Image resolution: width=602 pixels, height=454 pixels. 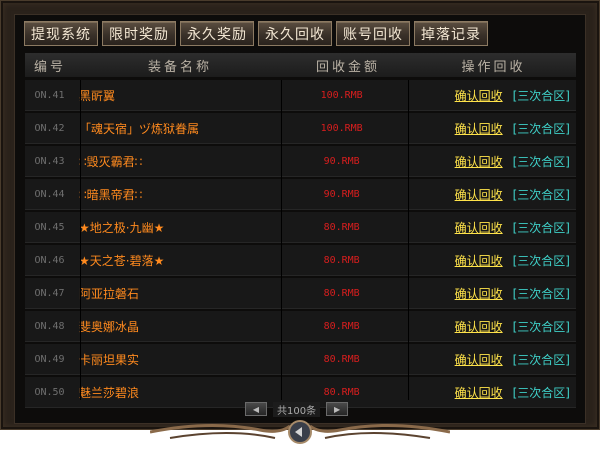 I want to click on row-no: ON.44, so click(x=49, y=194).